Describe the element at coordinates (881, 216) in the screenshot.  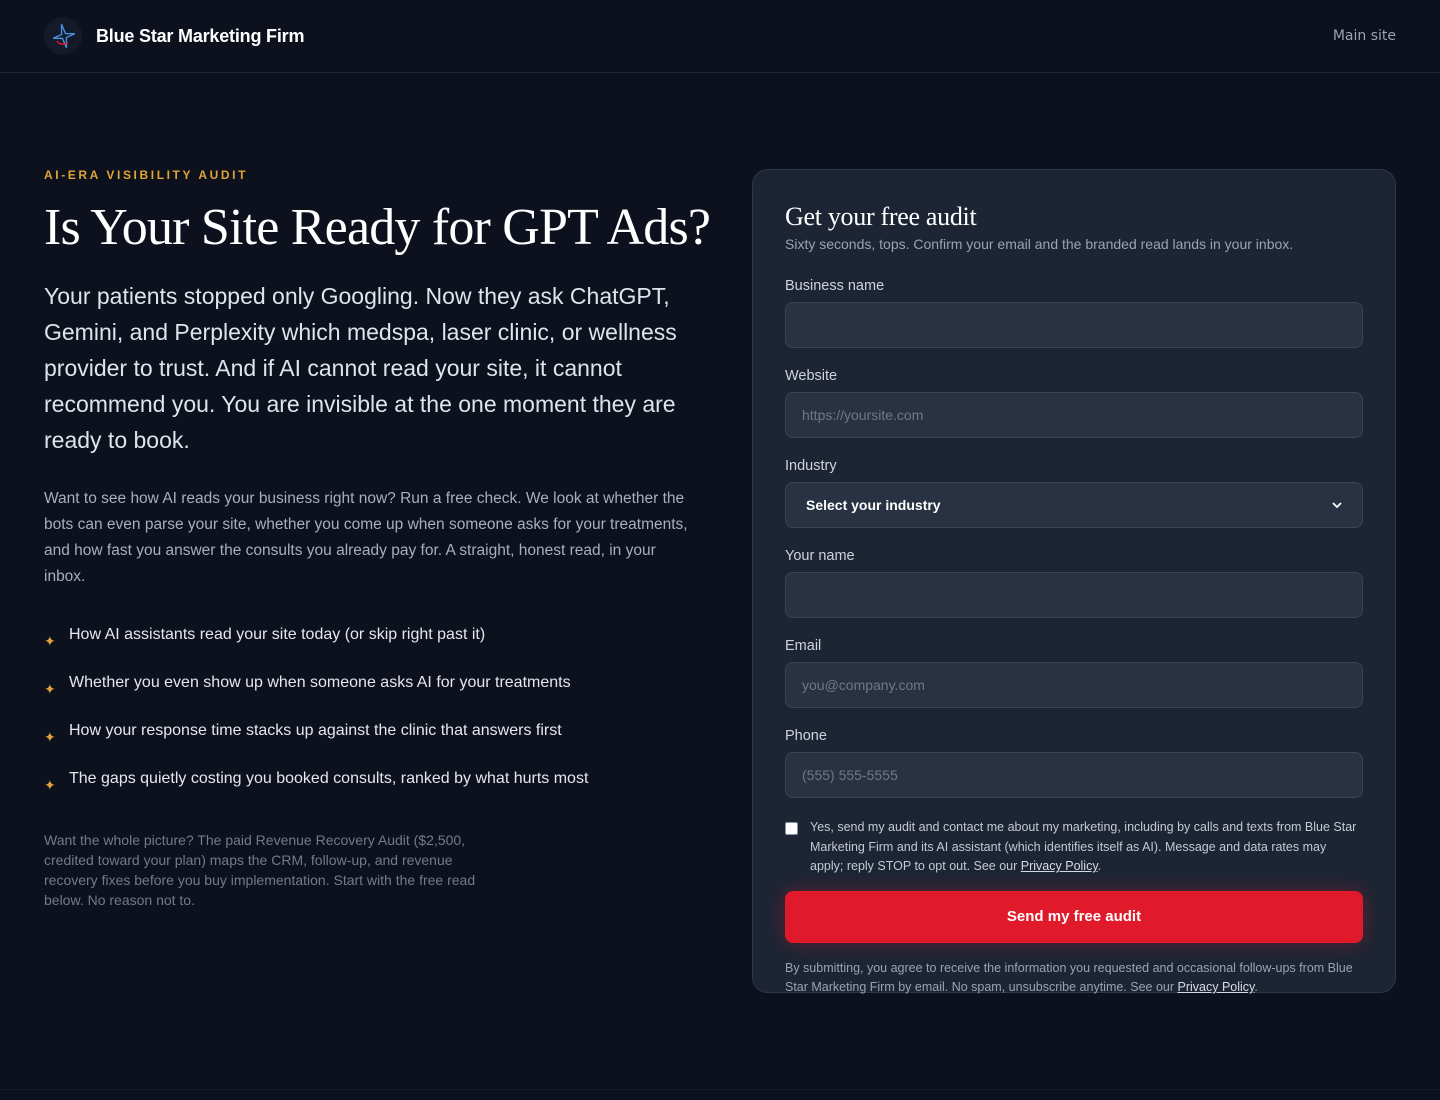
I see `form-title: Get your free audit` at that location.